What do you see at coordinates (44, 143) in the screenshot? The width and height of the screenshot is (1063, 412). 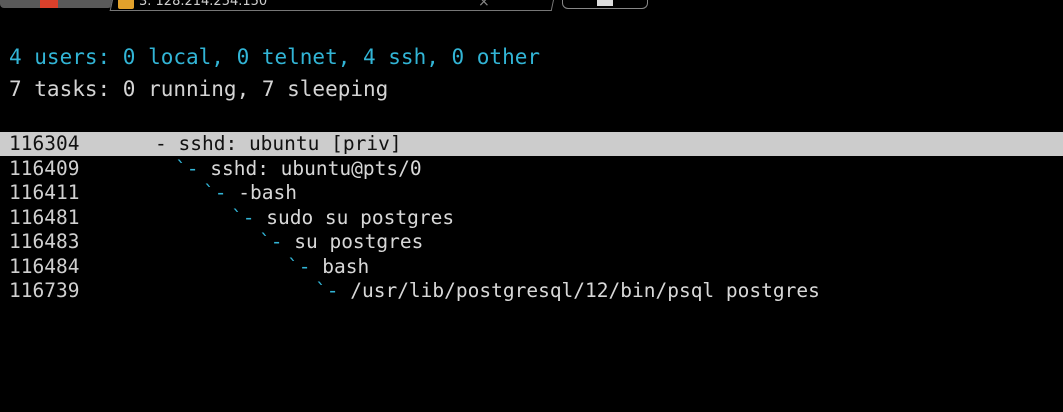 I see `process-pid: 116304` at bounding box center [44, 143].